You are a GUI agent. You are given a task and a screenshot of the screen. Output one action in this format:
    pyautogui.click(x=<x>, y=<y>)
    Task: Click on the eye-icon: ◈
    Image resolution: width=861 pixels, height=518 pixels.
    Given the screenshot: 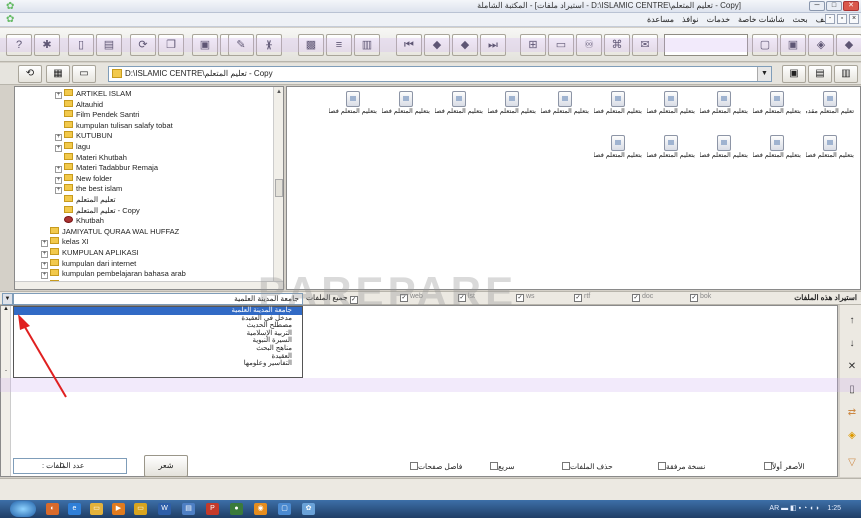 What is the action you would take?
    pyautogui.click(x=821, y=45)
    